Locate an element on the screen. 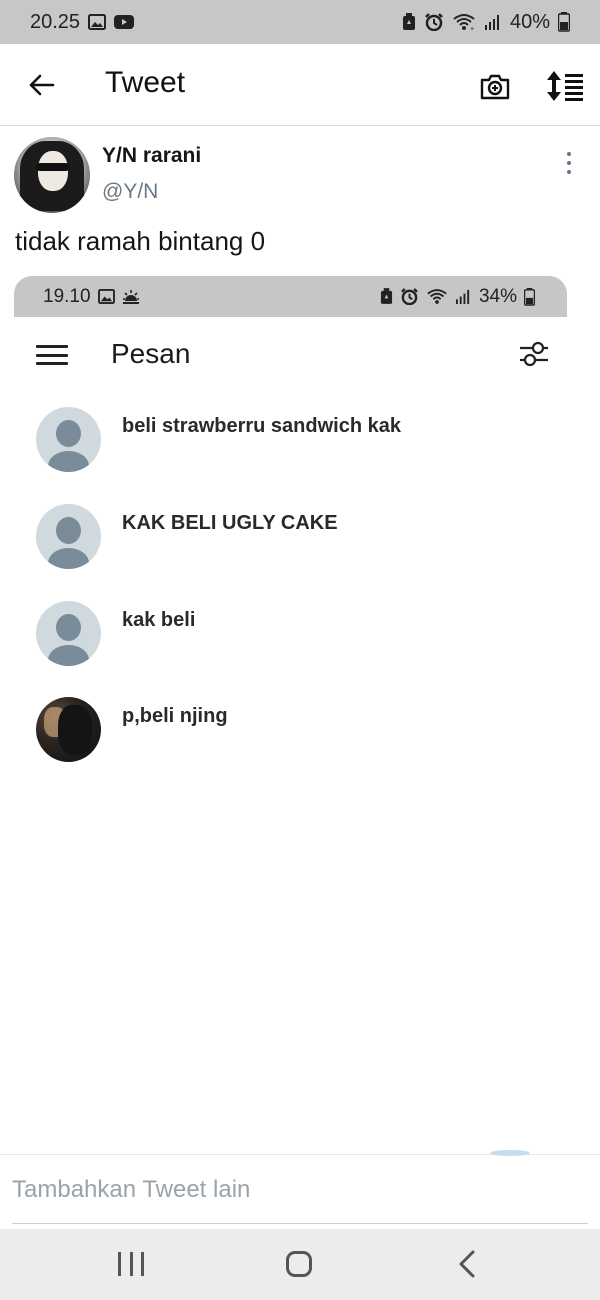 The height and width of the screenshot is (1300, 600). sort-button is located at coordinates (565, 86).